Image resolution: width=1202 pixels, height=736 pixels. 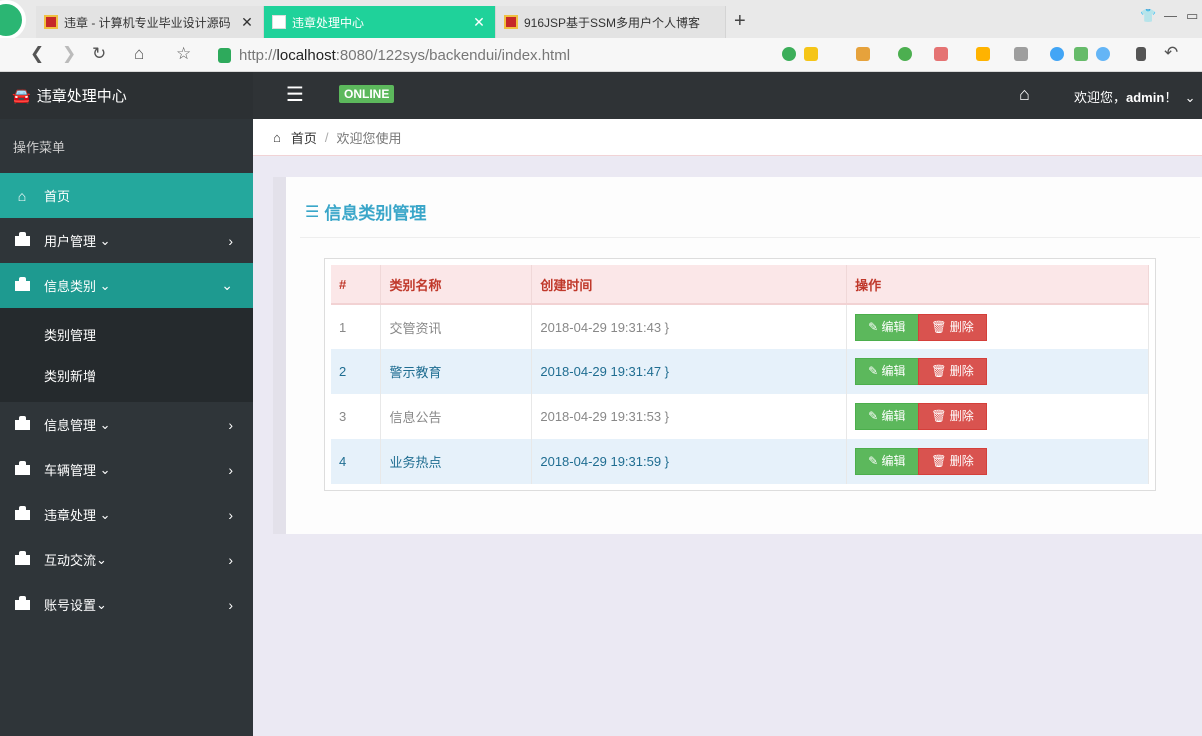 What do you see at coordinates (126, 195) in the screenshot?
I see `sidebar-item-home: ⌂ 首页` at bounding box center [126, 195].